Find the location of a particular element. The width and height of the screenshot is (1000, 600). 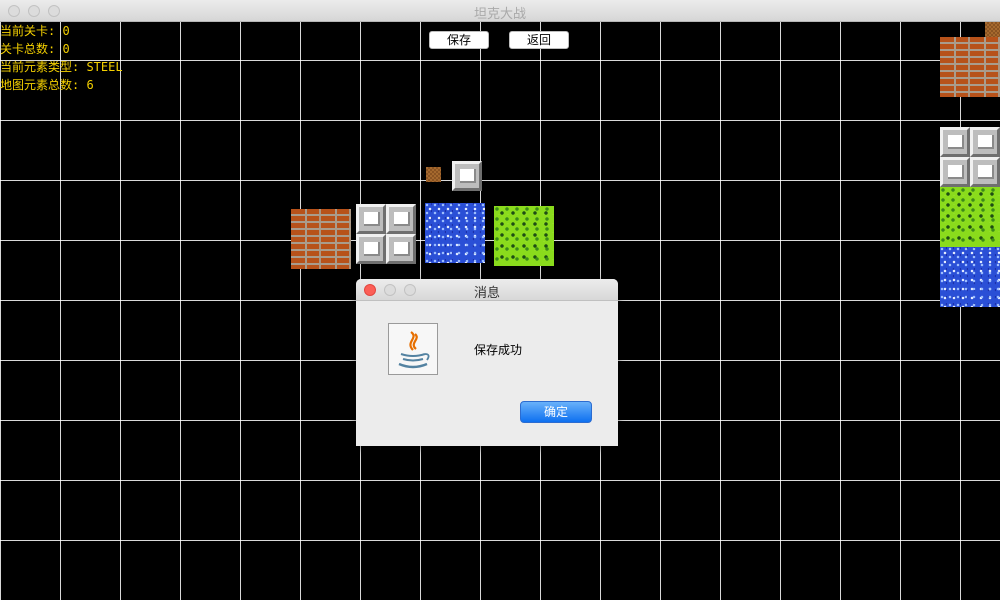

element-type-label: 当前元素类型: STEEL is located at coordinates (61, 67).